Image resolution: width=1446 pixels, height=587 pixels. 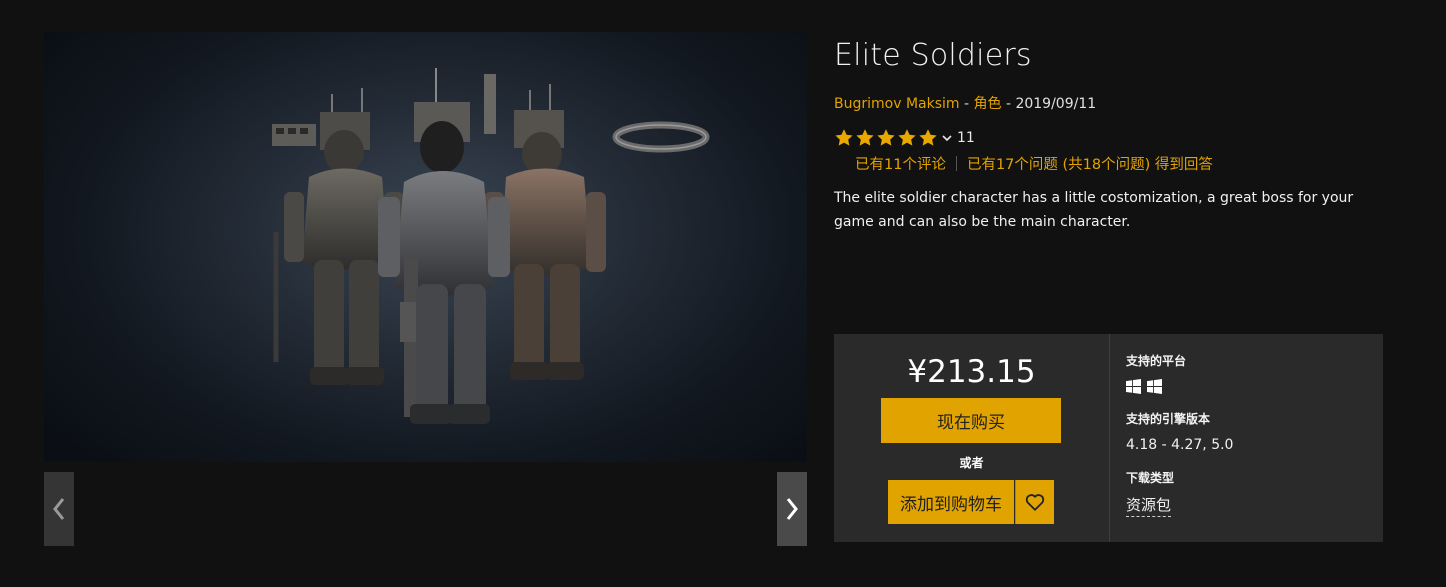 I want to click on chevron-right-icon, so click(x=792, y=509).